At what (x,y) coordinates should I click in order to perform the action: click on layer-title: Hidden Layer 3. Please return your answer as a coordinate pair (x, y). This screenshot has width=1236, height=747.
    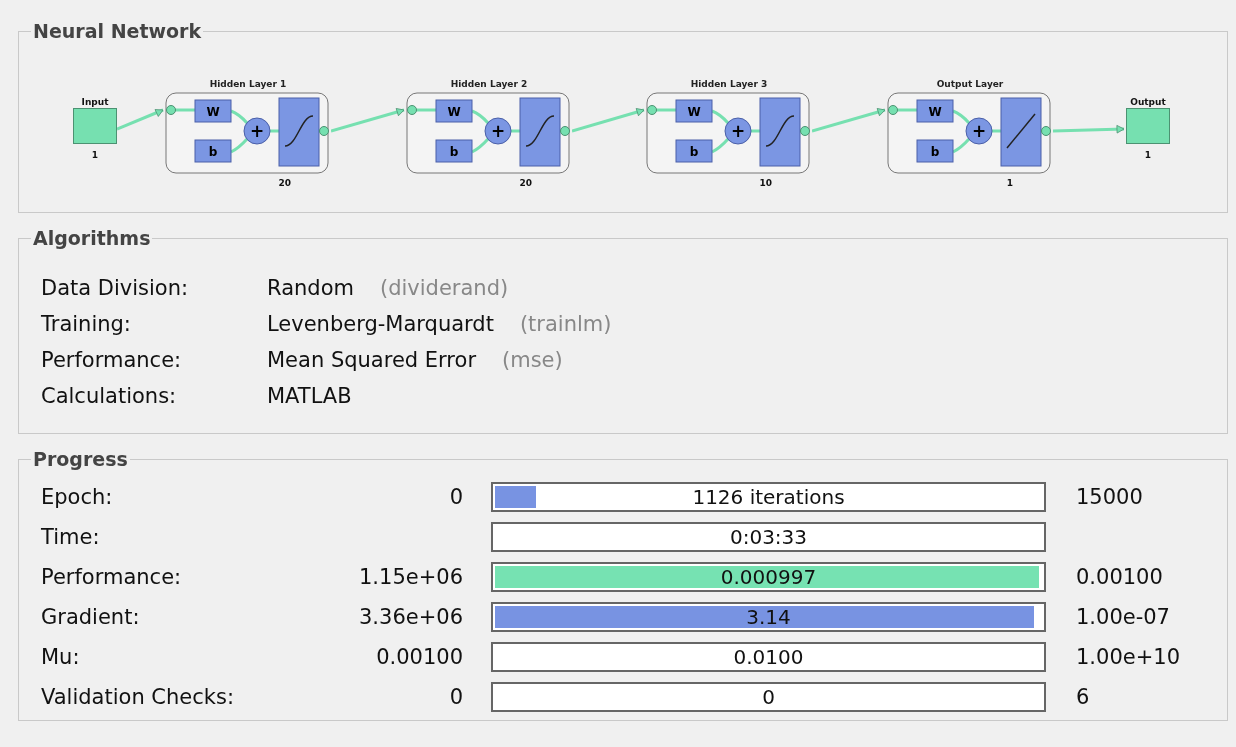
    Looking at the image, I should click on (729, 84).